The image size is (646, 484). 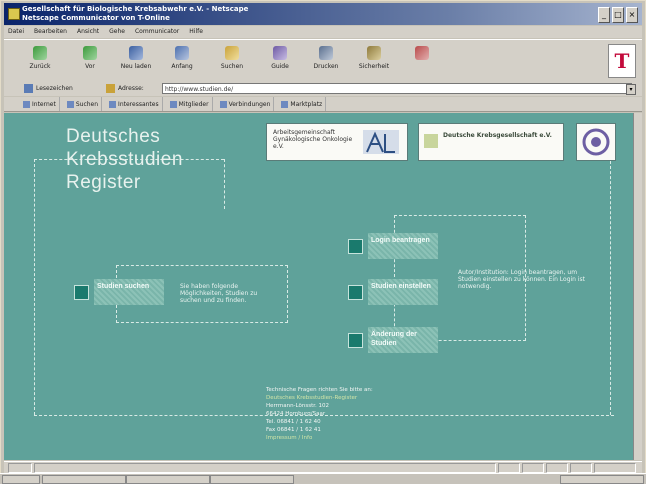 What do you see at coordinates (20, 468) in the screenshot?
I see `security-status-icon` at bounding box center [20, 468].